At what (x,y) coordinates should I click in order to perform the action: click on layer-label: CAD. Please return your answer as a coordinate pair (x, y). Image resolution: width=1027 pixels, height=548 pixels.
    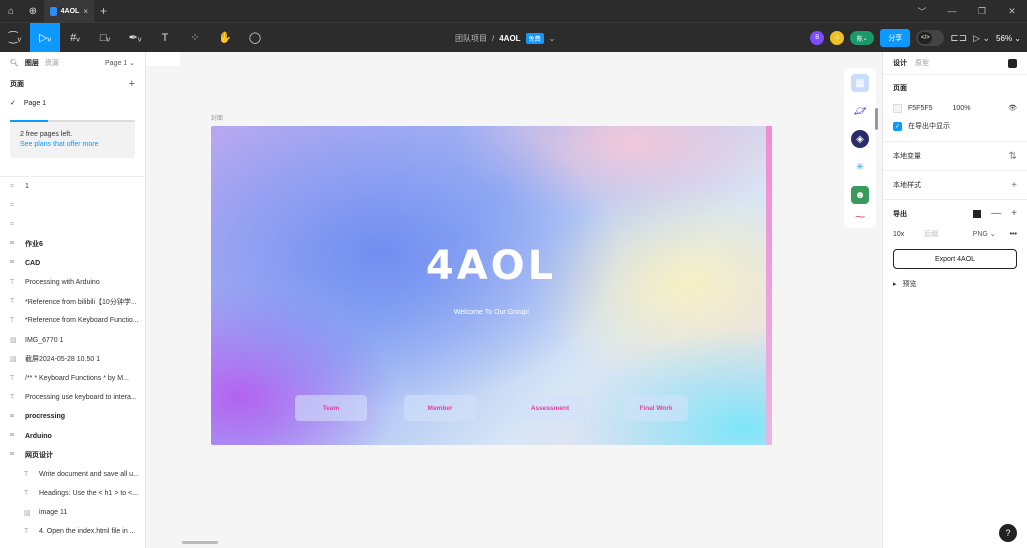
    Looking at the image, I should click on (33, 263).